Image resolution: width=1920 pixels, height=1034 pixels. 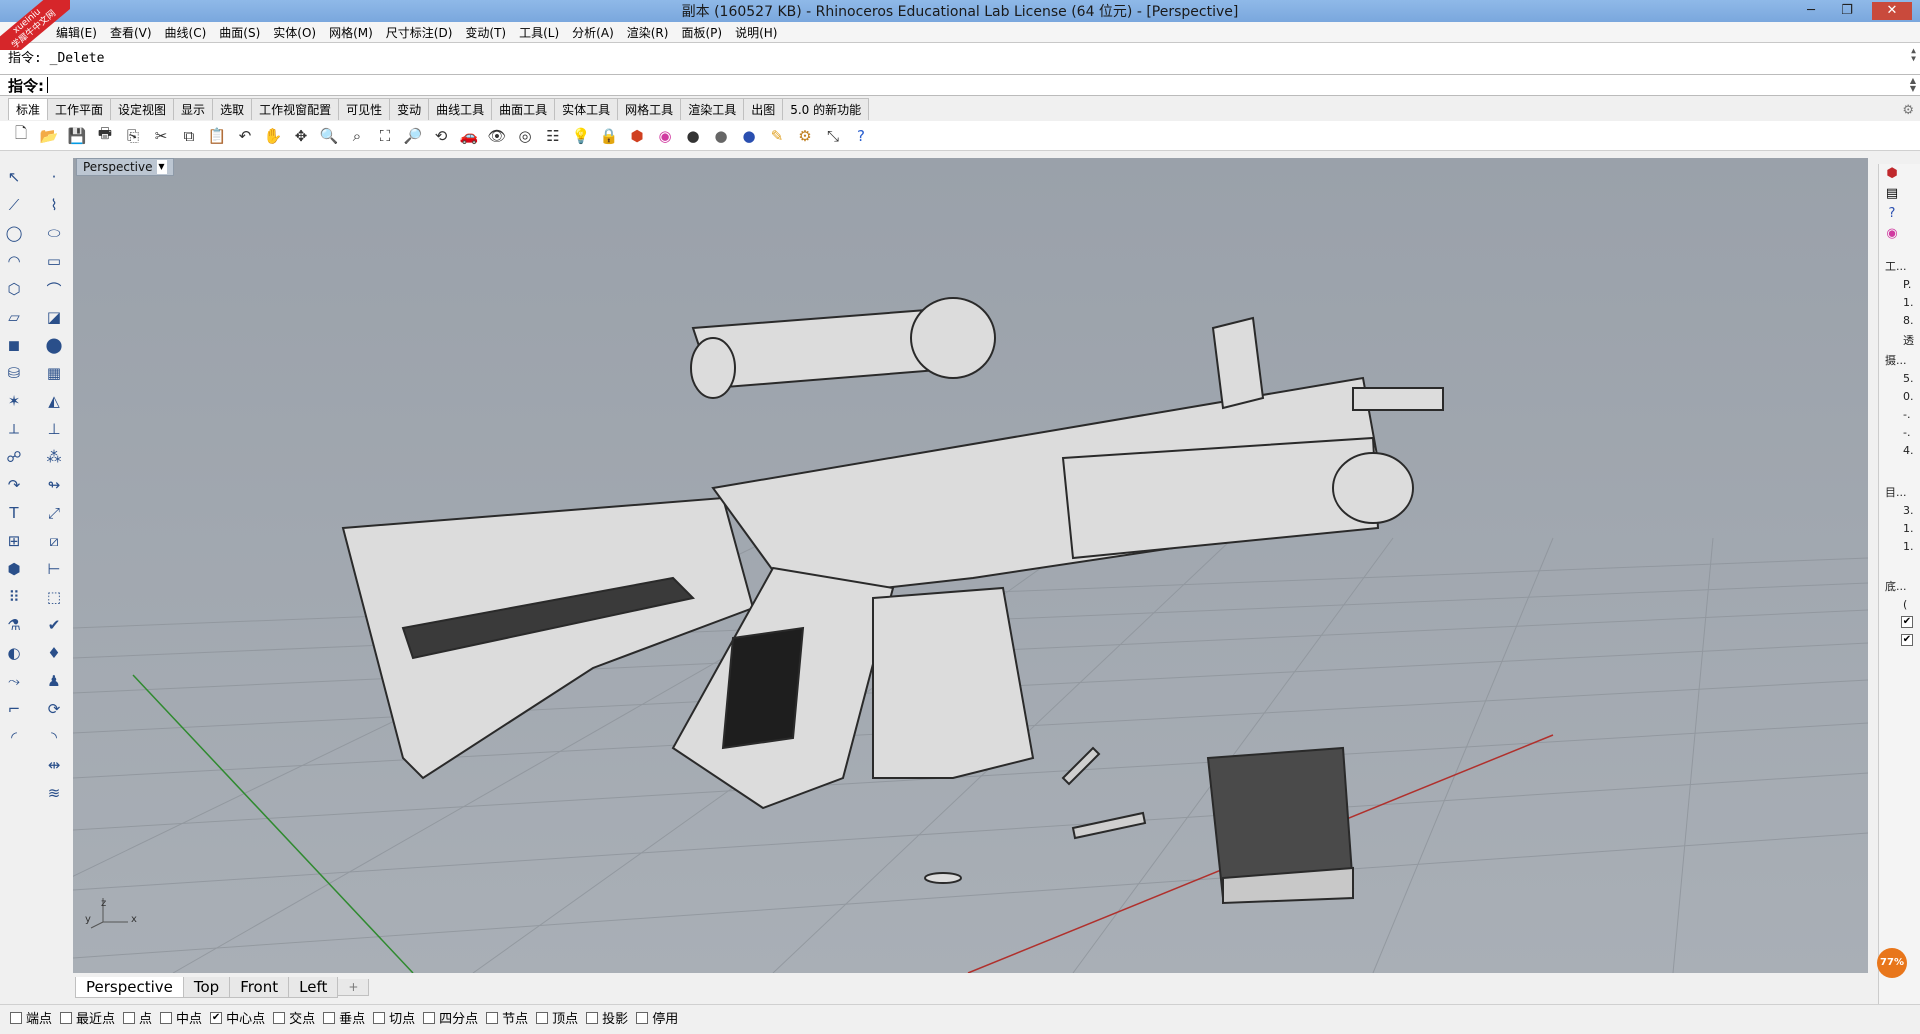 What do you see at coordinates (329, 1017) in the screenshot?
I see `osnap-perp-checkbox` at bounding box center [329, 1017].